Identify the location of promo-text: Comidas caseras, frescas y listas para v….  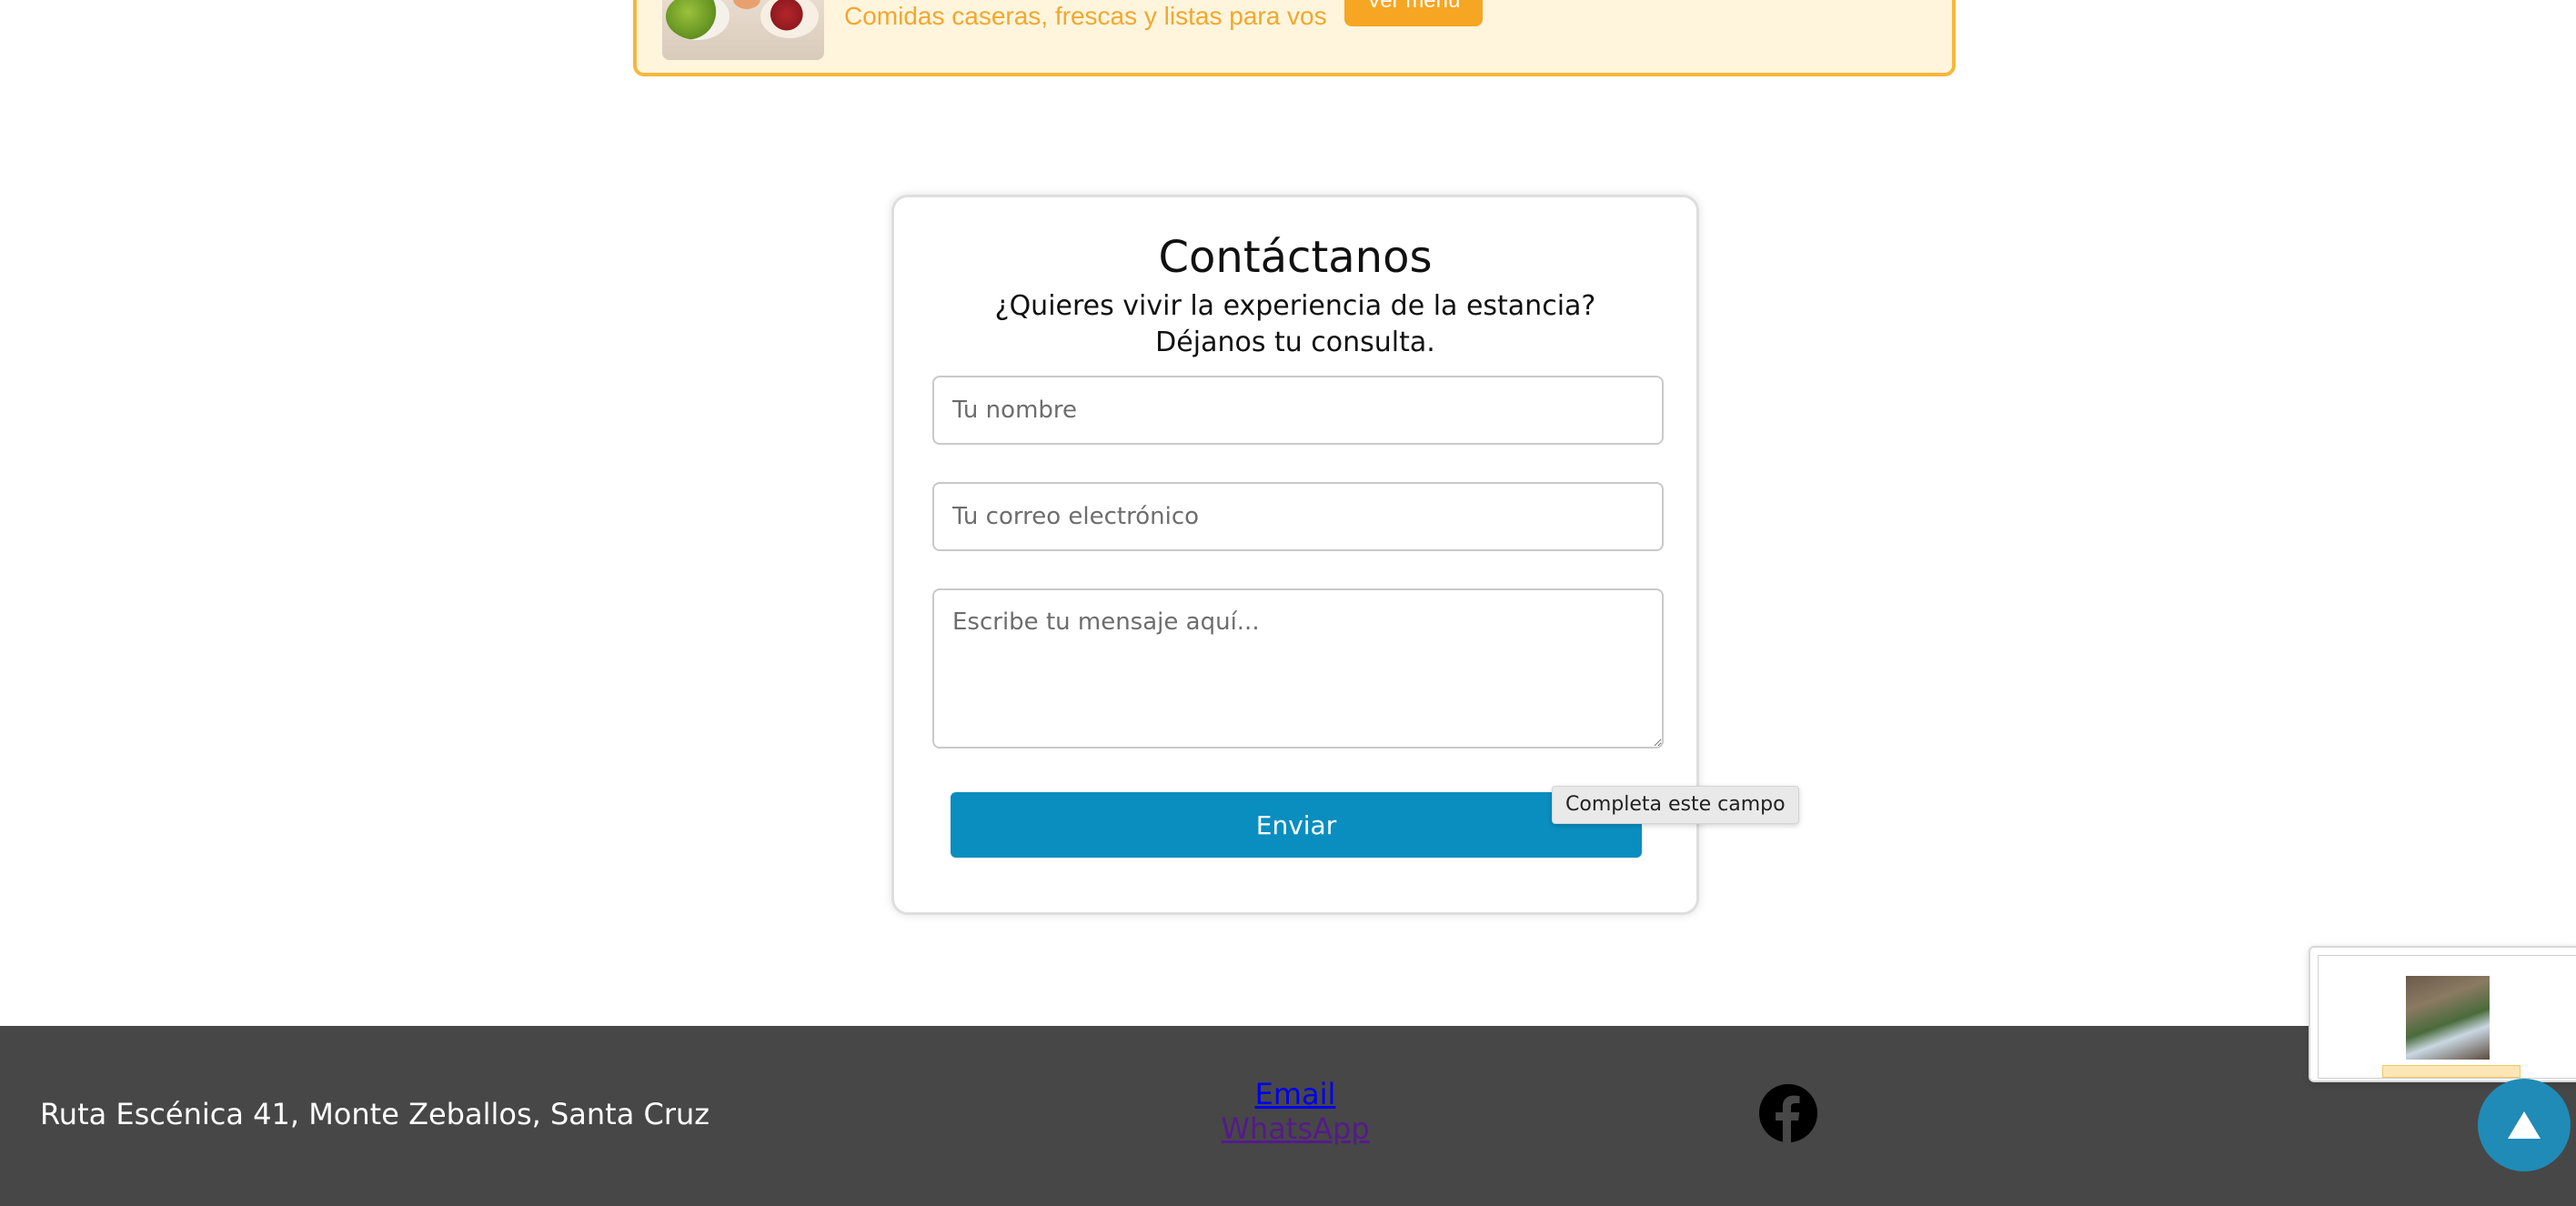
(1085, 16).